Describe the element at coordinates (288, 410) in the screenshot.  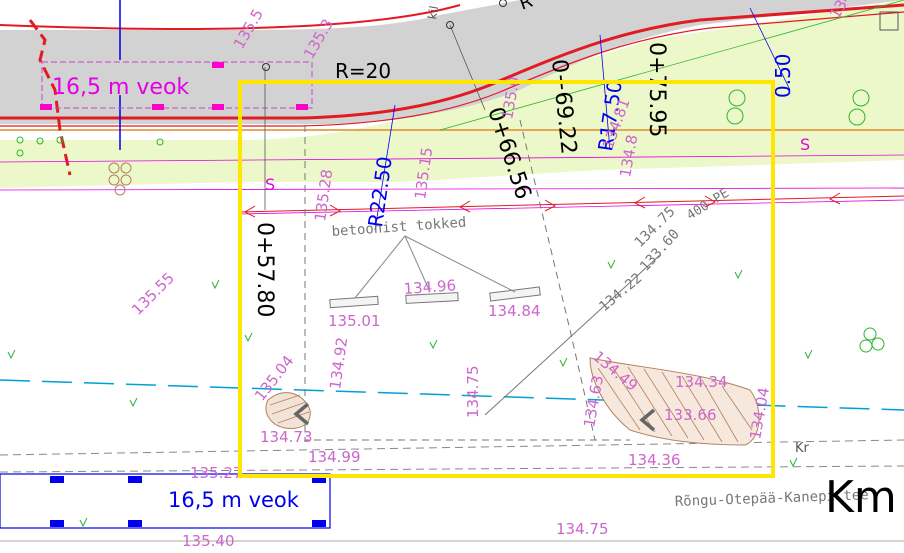
I see `riprap-left` at that location.